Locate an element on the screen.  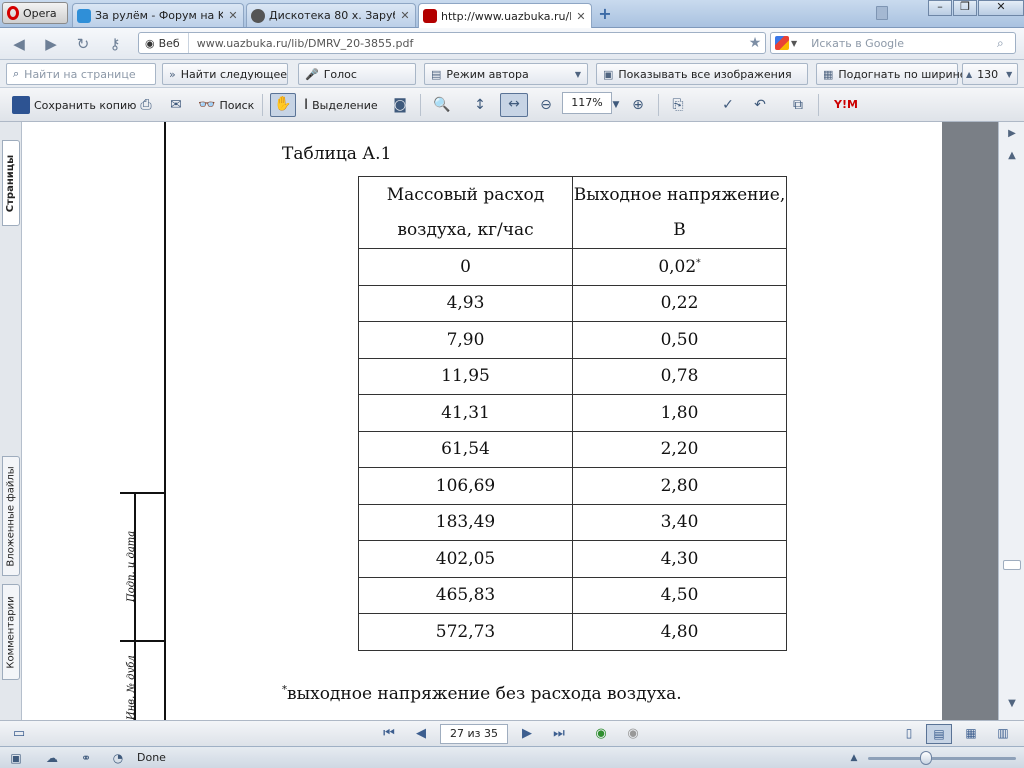
search-field: ▼ Искать в Google ⌕ is located at coordinates (893, 43).